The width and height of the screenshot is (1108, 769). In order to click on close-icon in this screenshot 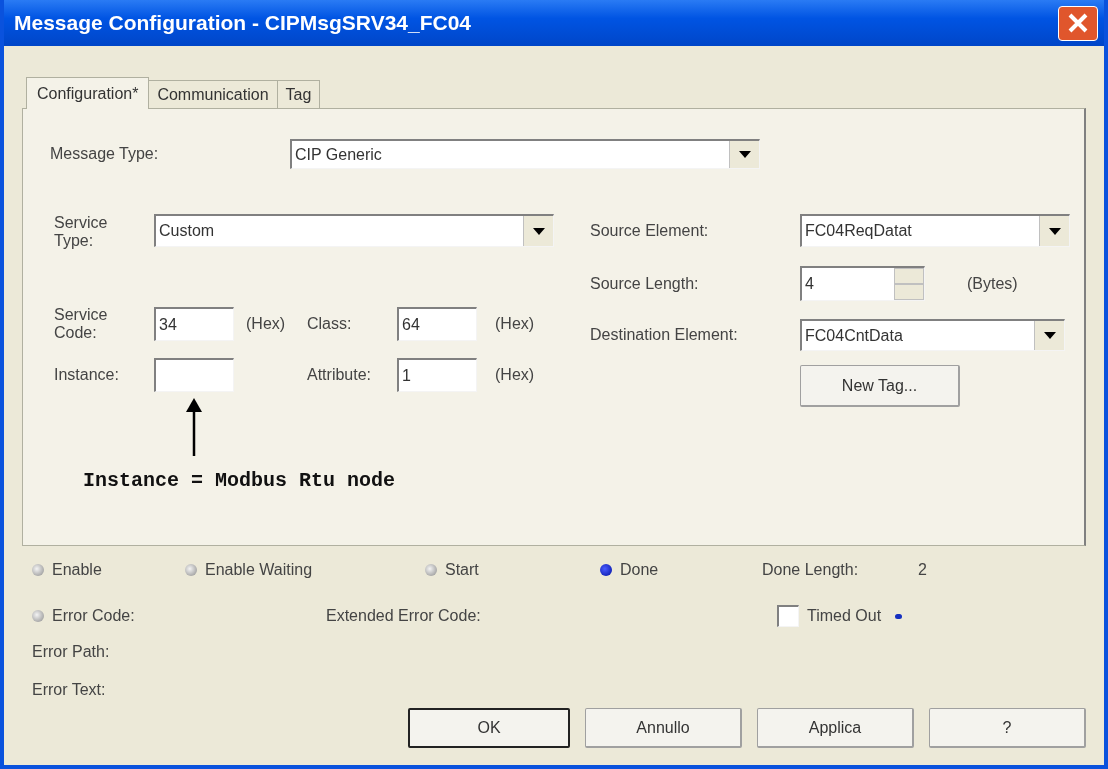, I will do `click(1078, 23)`.